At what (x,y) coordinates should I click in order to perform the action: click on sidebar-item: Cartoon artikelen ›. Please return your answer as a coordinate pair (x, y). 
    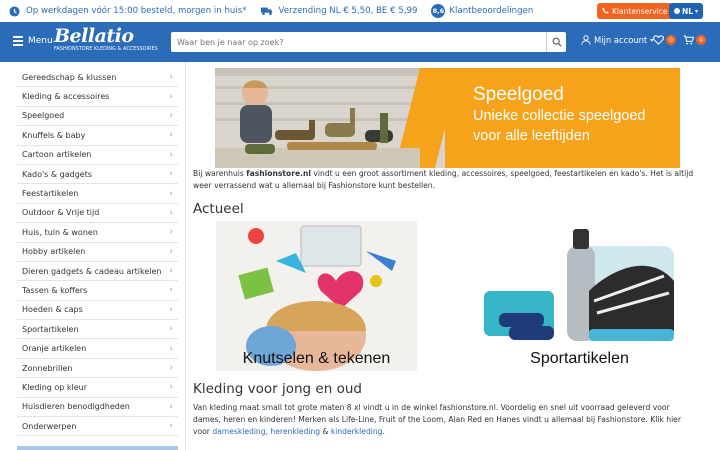
    Looking at the image, I should click on (97, 155).